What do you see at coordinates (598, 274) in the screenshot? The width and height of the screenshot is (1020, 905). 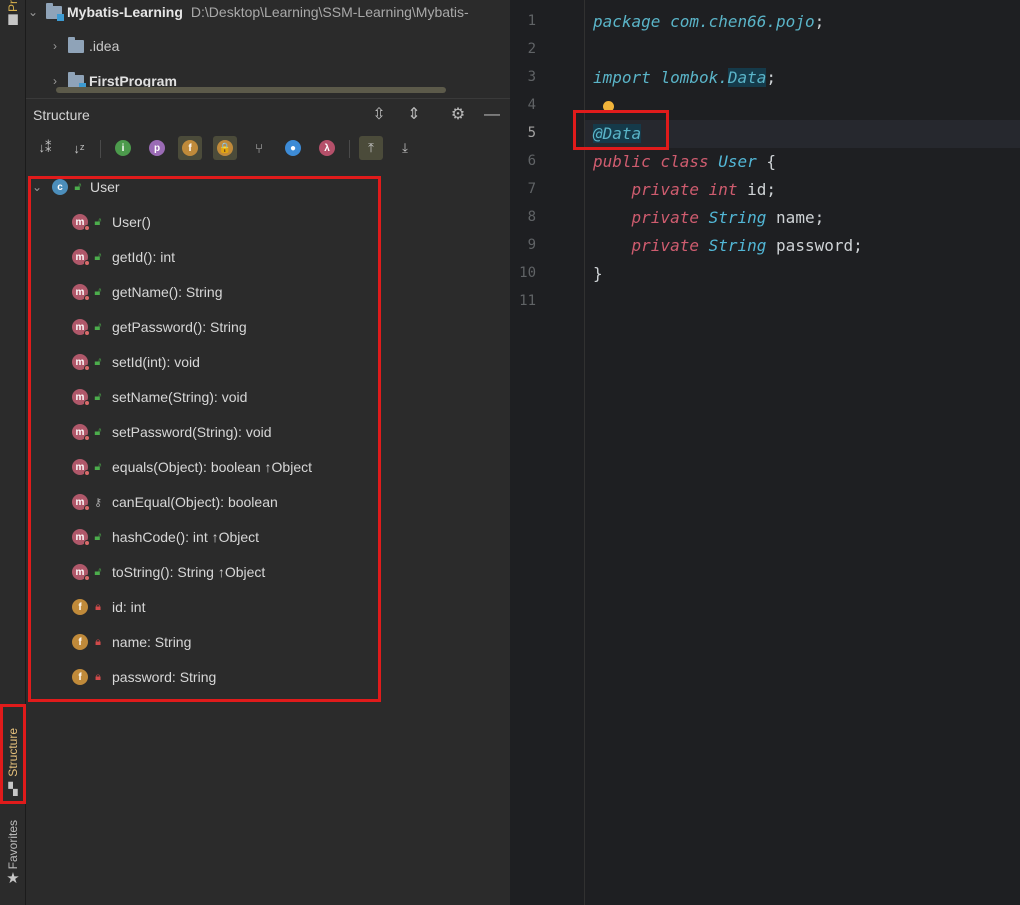 I see `code-line-10: }` at bounding box center [598, 274].